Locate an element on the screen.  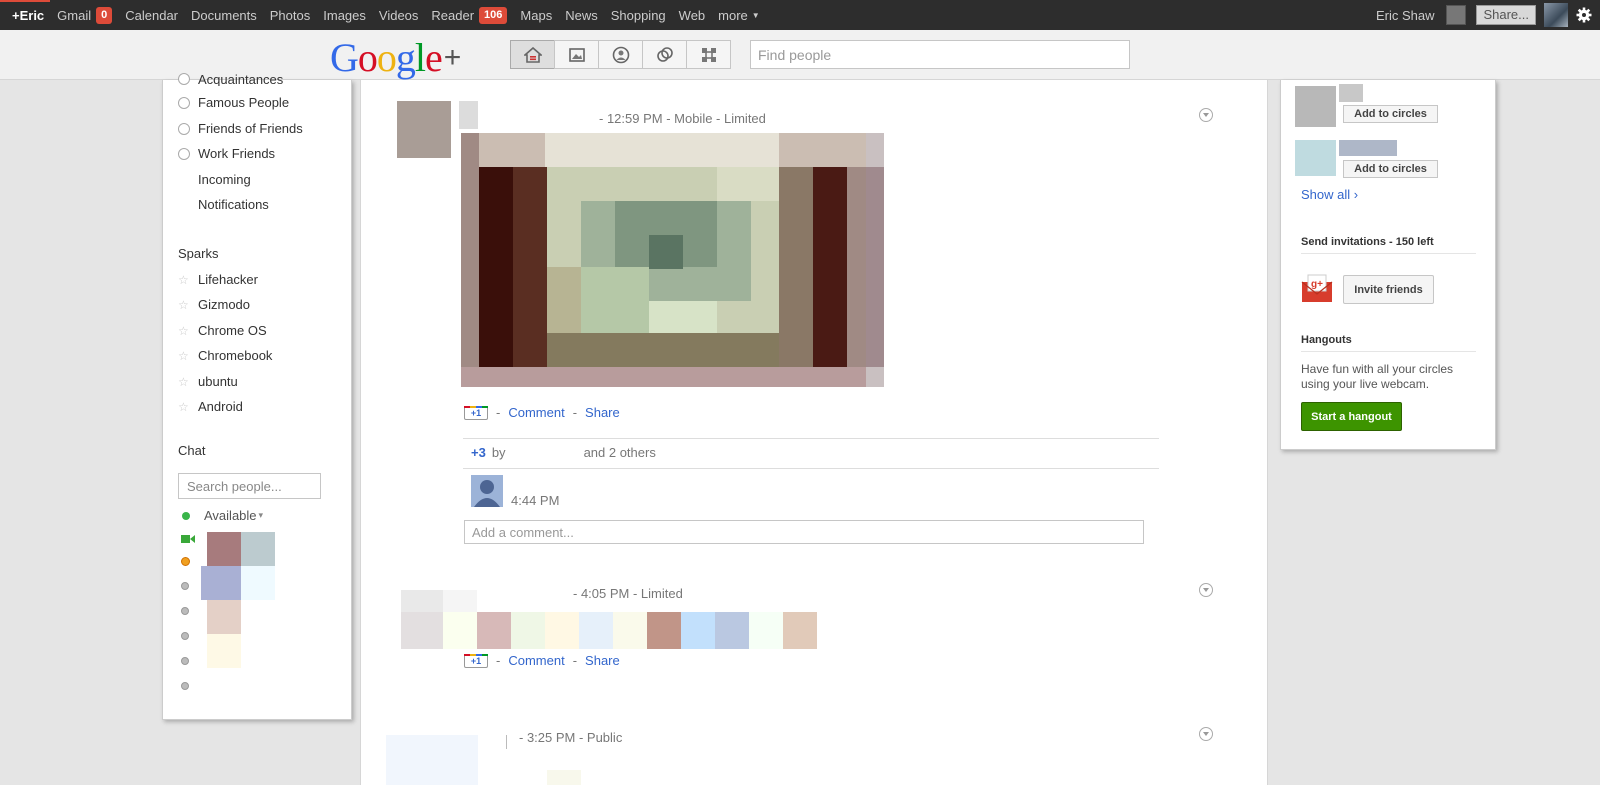
chat-heading: Chat is located at coordinates (192, 450).